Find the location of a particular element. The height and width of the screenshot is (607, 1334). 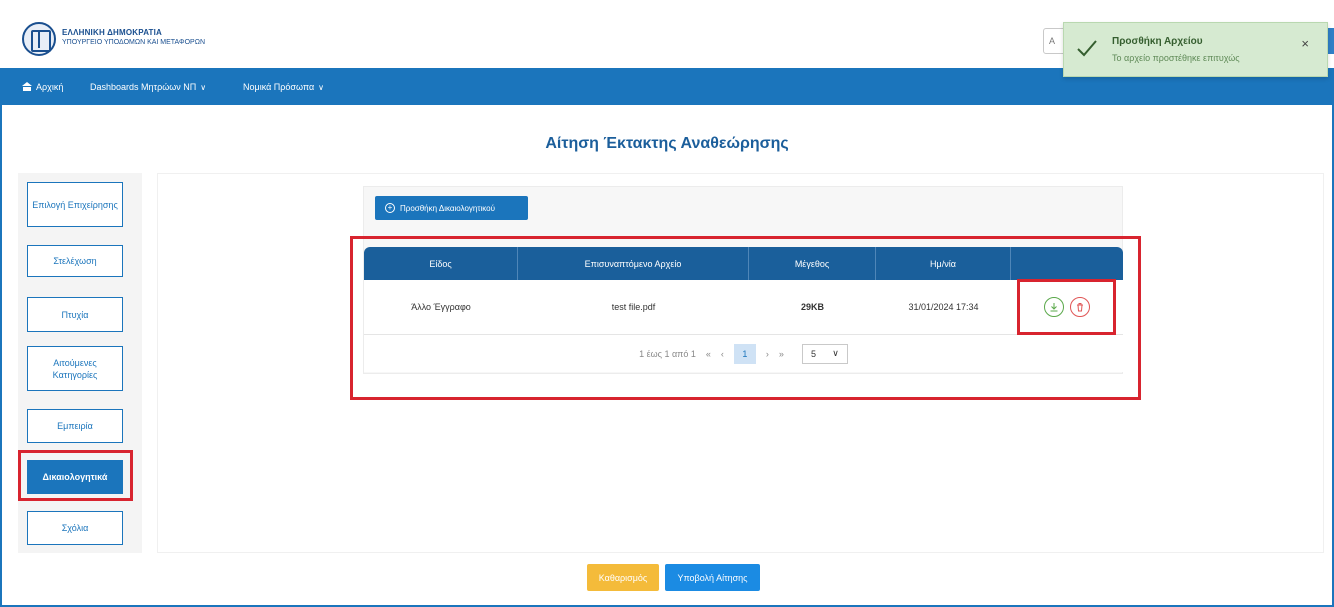

clear-button: Καθαρισμός is located at coordinates (623, 577).